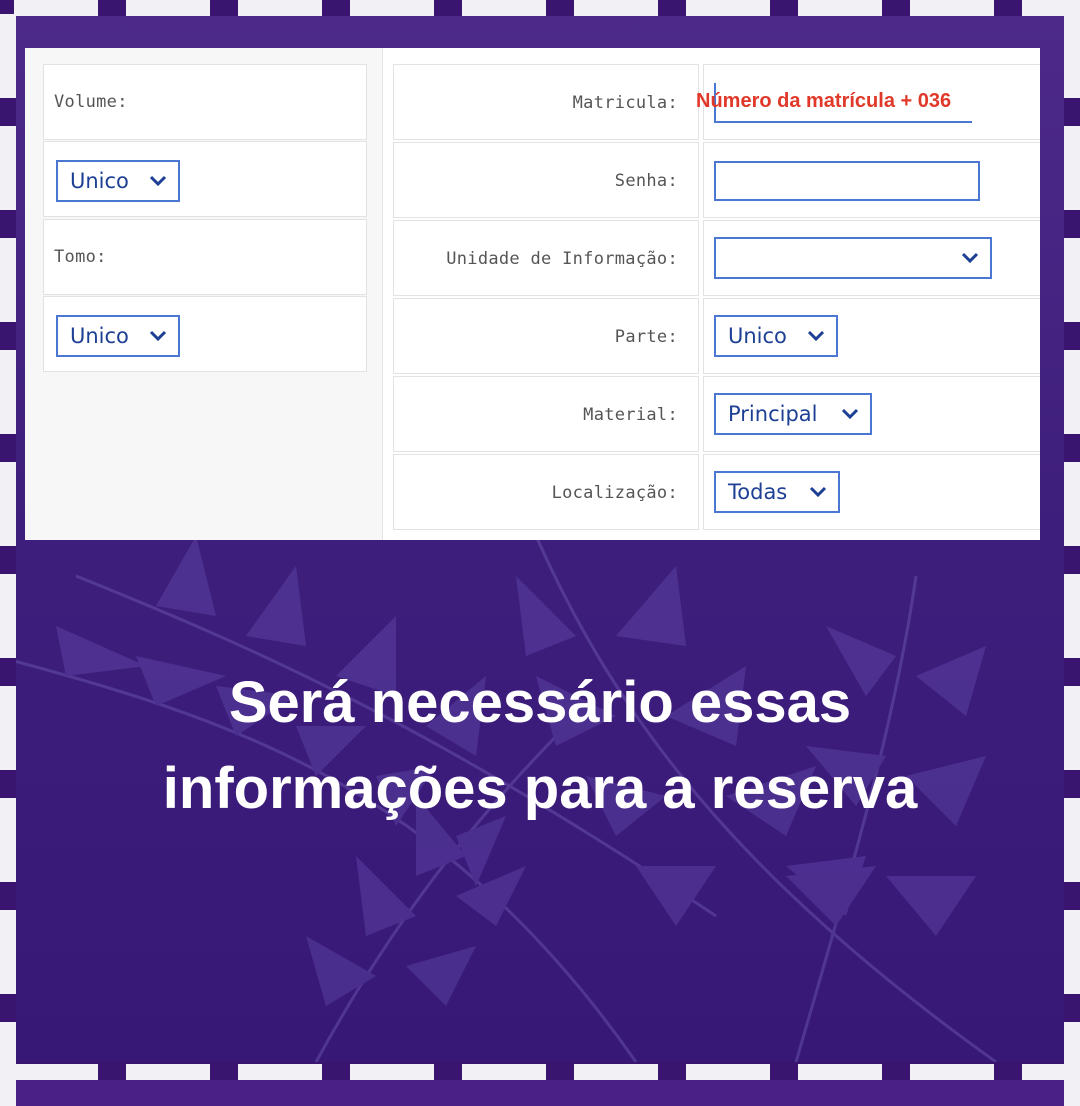 The height and width of the screenshot is (1106, 1080). I want to click on unidade-select, so click(853, 258).